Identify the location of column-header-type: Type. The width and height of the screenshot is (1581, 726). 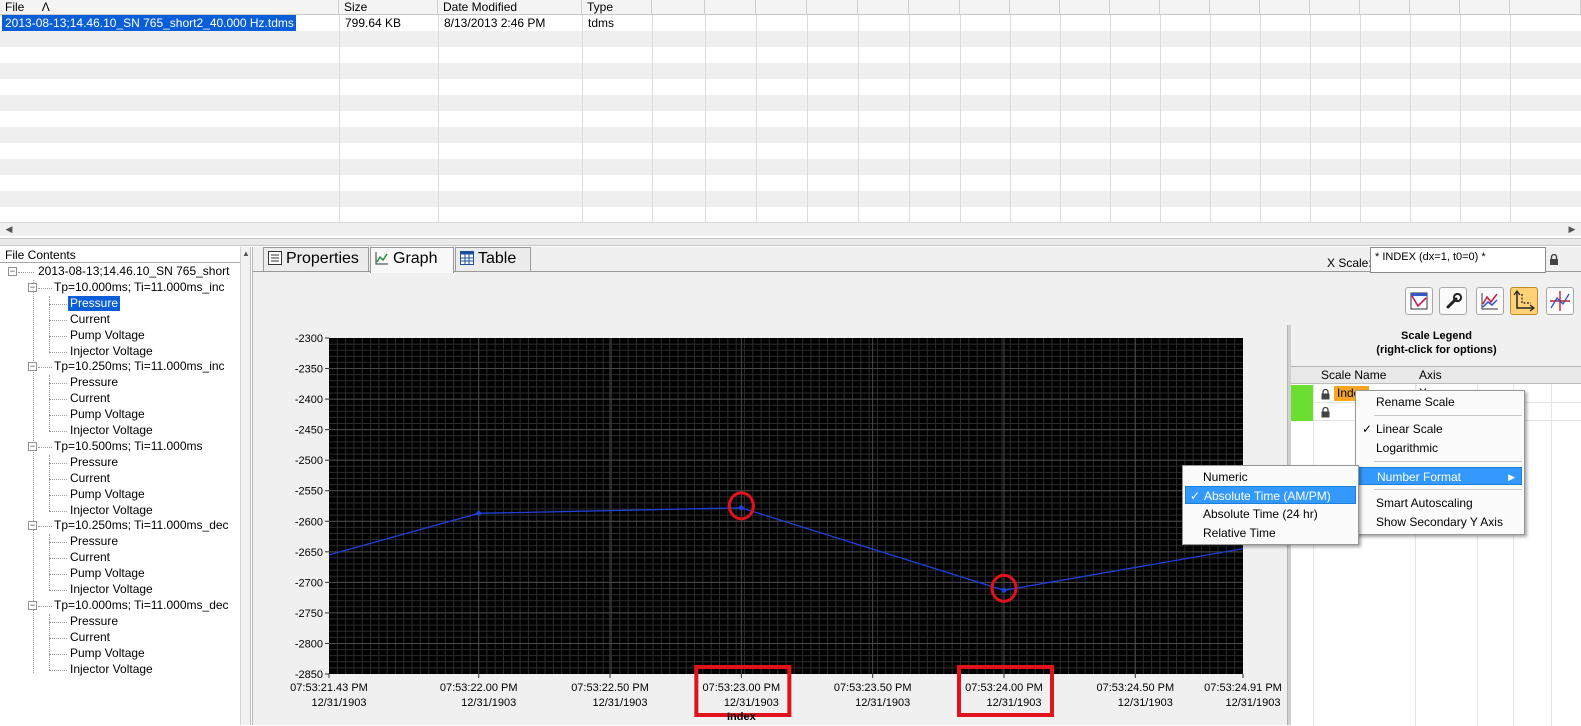
(617, 7).